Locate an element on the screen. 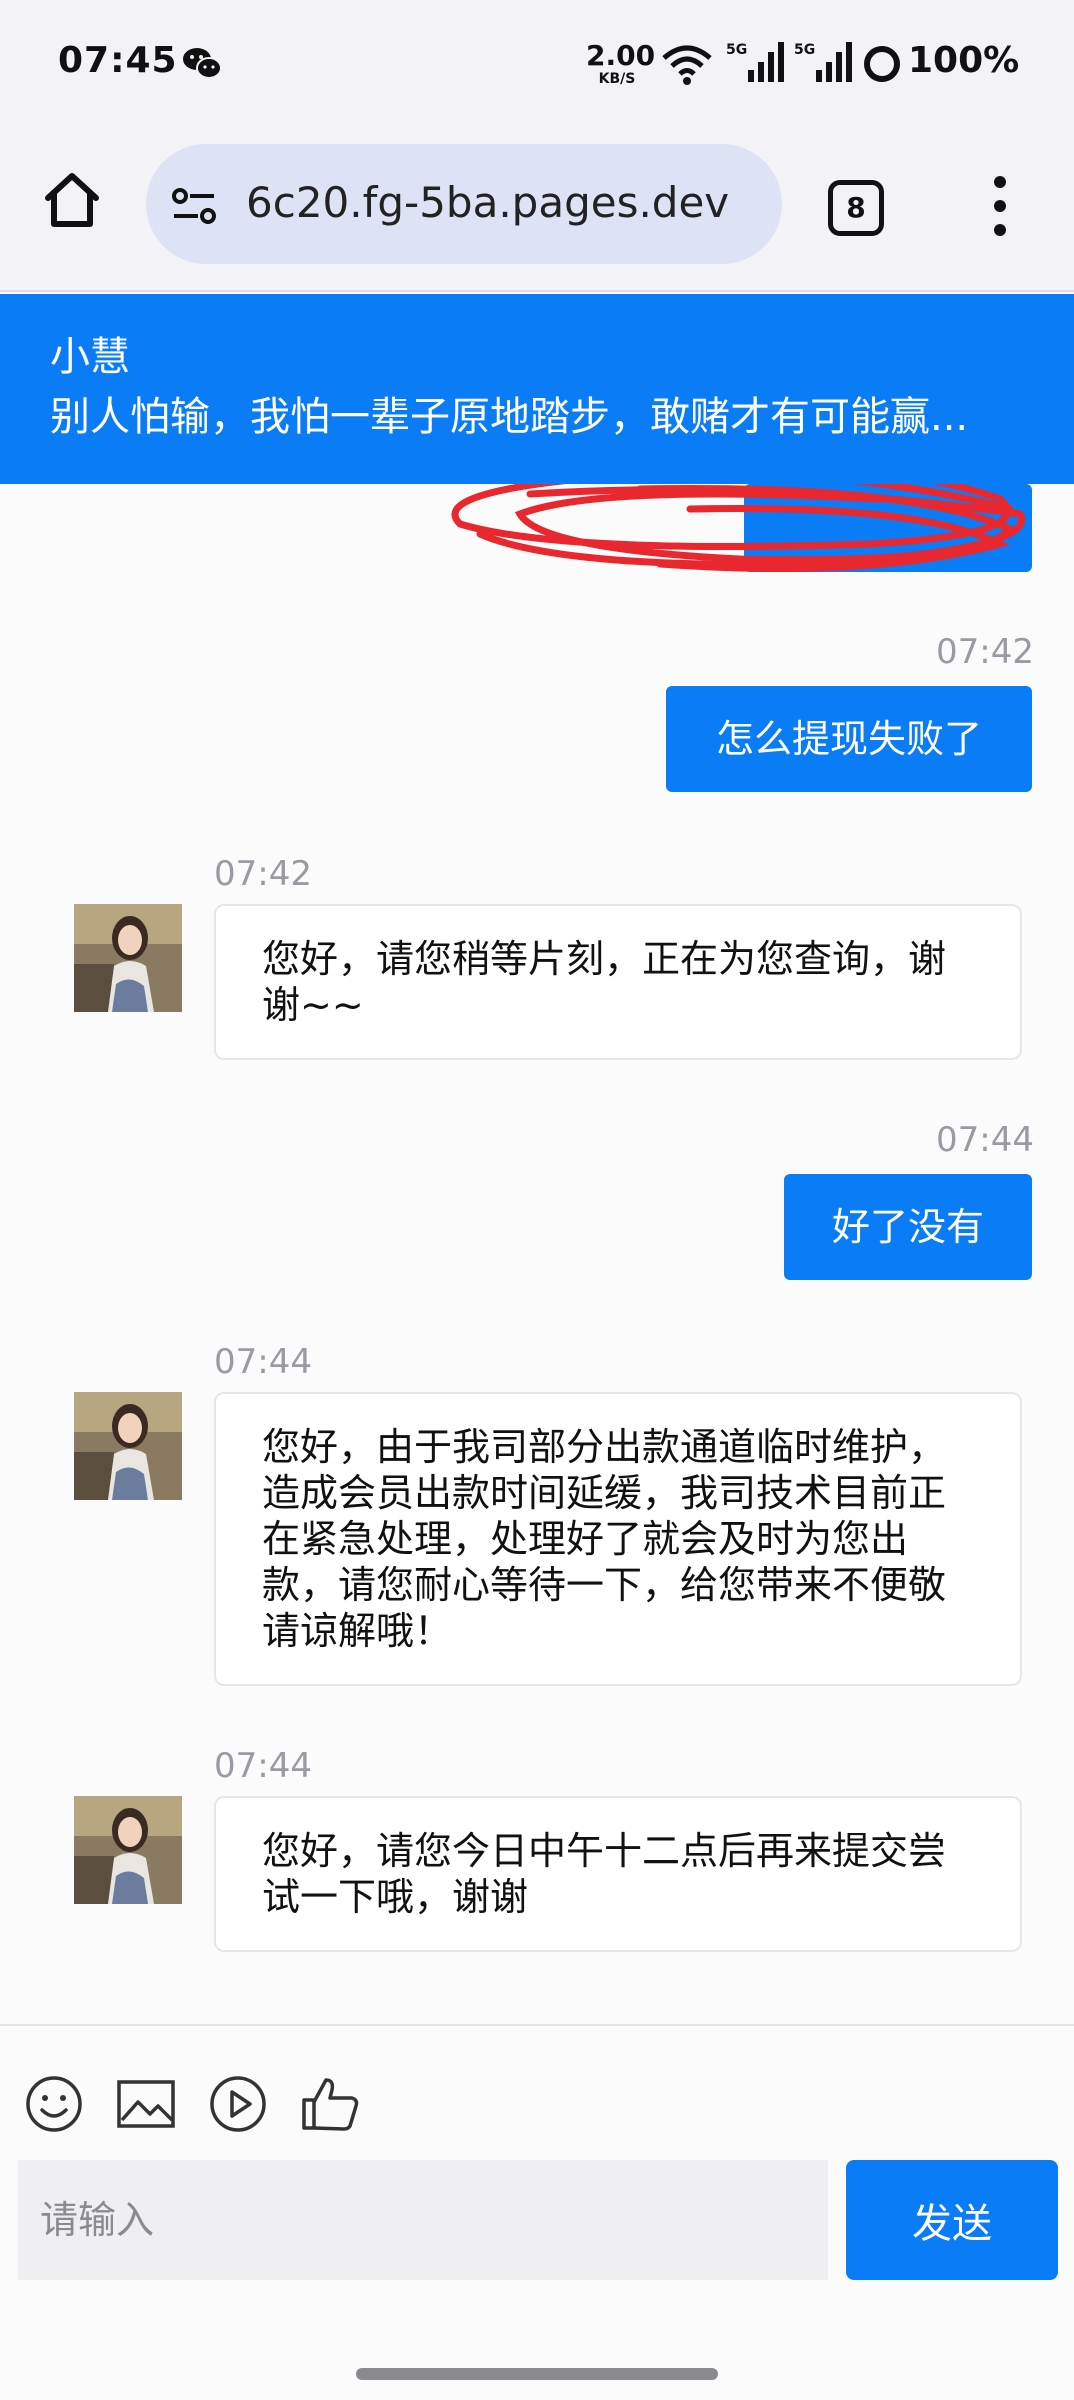 The height and width of the screenshot is (2400, 1074). browser-toolbar: 6c20.fg-5ba.pages.dev 8 is located at coordinates (537, 210).